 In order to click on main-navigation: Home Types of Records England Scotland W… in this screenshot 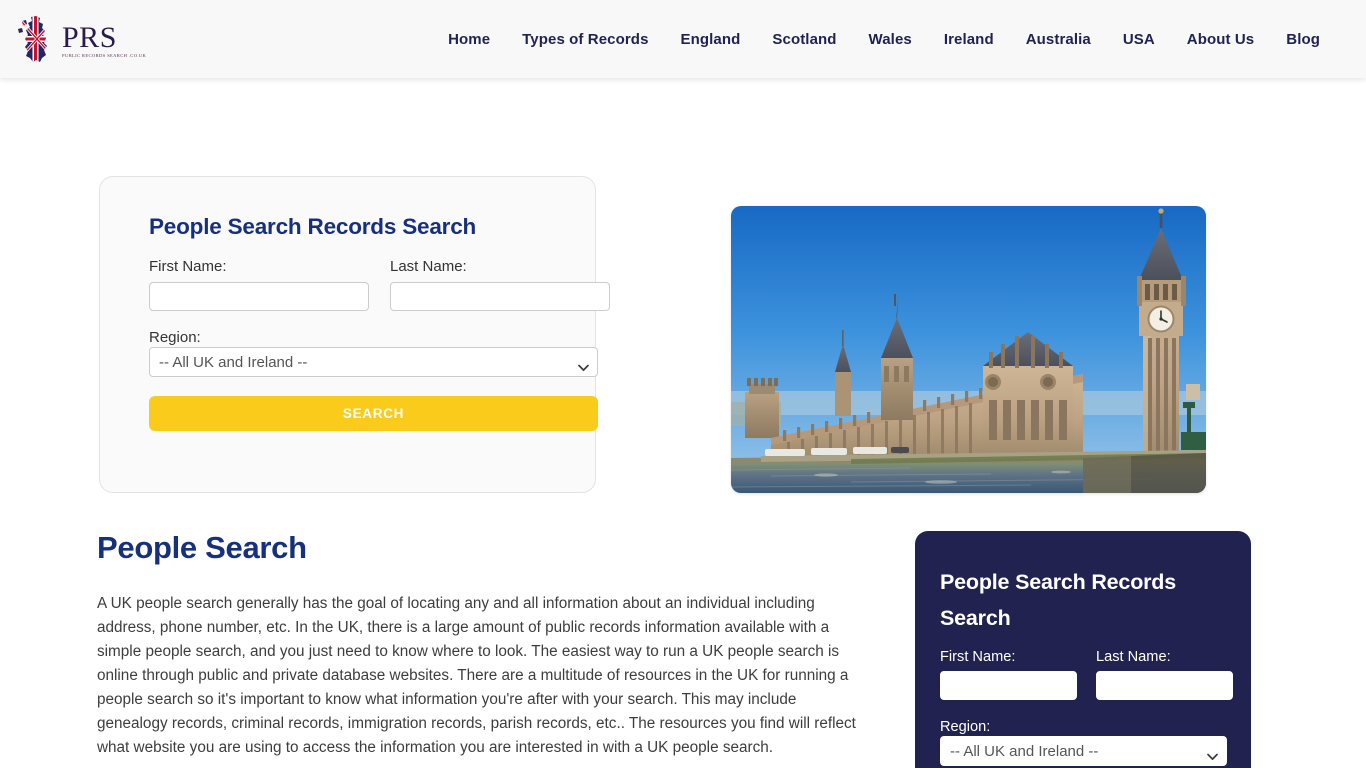, I will do `click(884, 39)`.